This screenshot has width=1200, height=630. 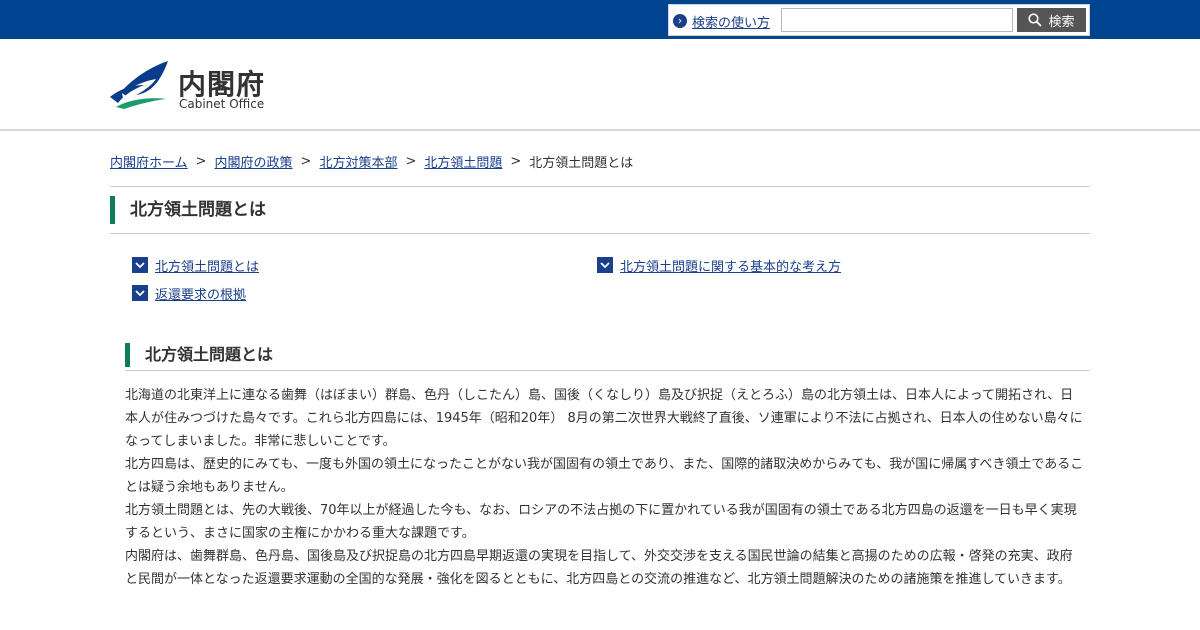 I want to click on anchor-link-return-grounds: 返還要求の根拠, so click(x=189, y=293).